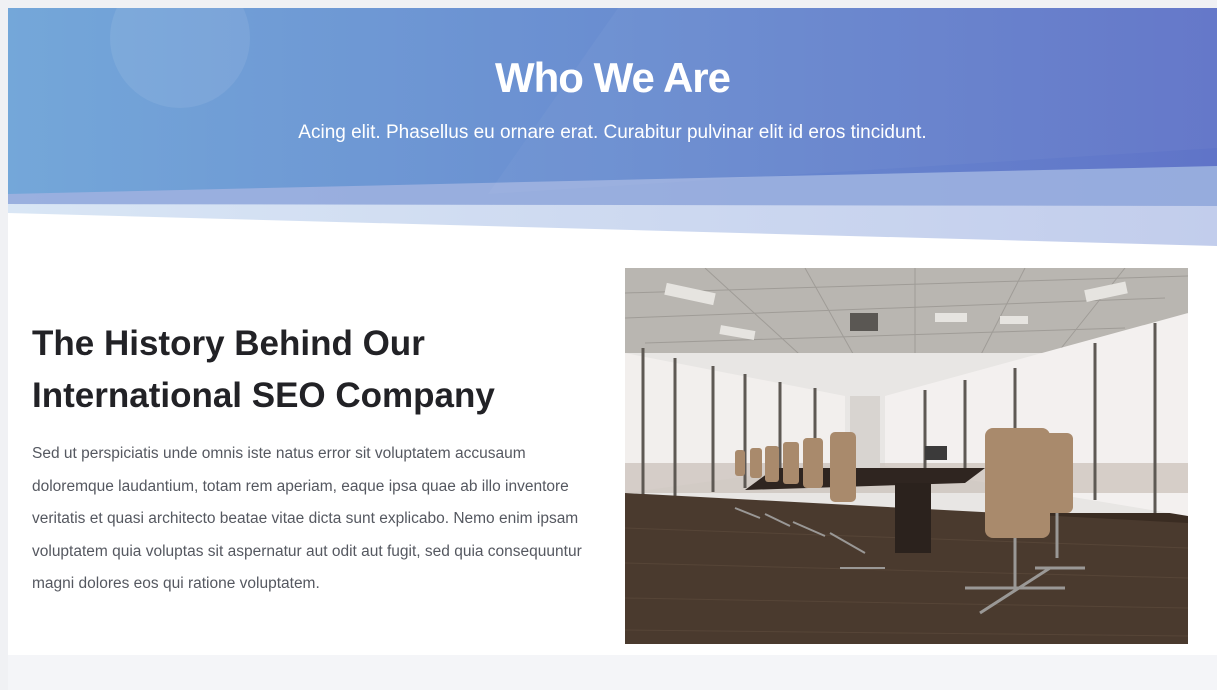 The height and width of the screenshot is (690, 1217). I want to click on hero-title: Who We Are, so click(612, 77).